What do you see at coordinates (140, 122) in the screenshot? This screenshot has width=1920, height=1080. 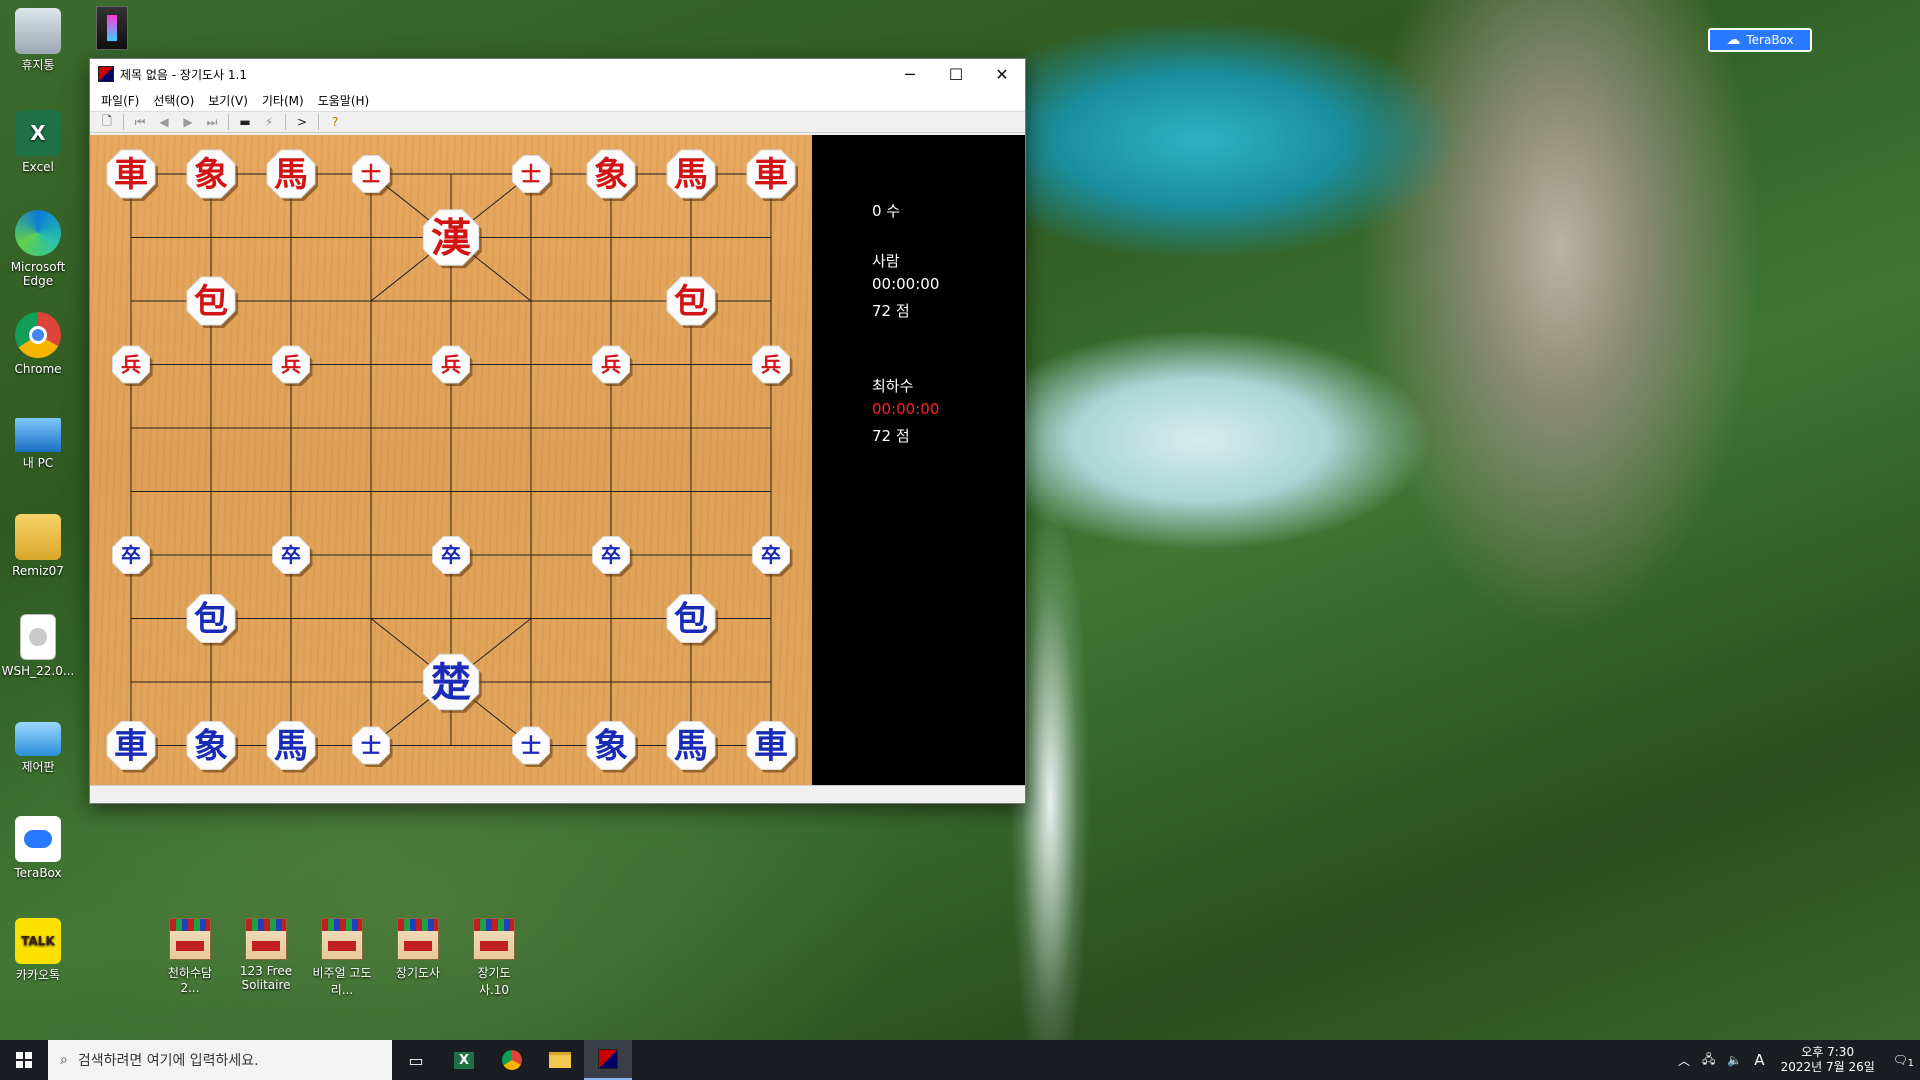 I see `first-move-button: ⏮` at bounding box center [140, 122].